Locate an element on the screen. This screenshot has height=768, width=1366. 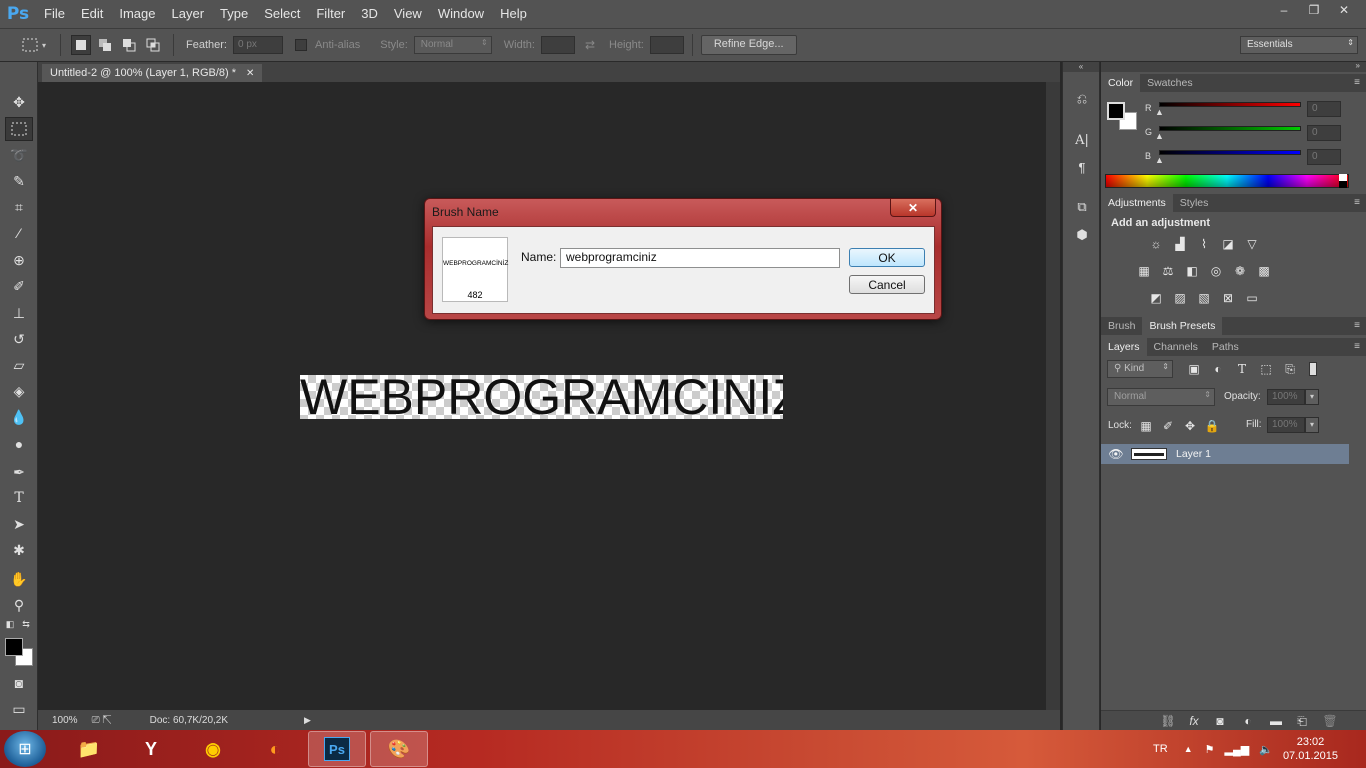
canvas-layer-content: WEBPROGRAMCİNİZ is located at coordinates (541, 397).